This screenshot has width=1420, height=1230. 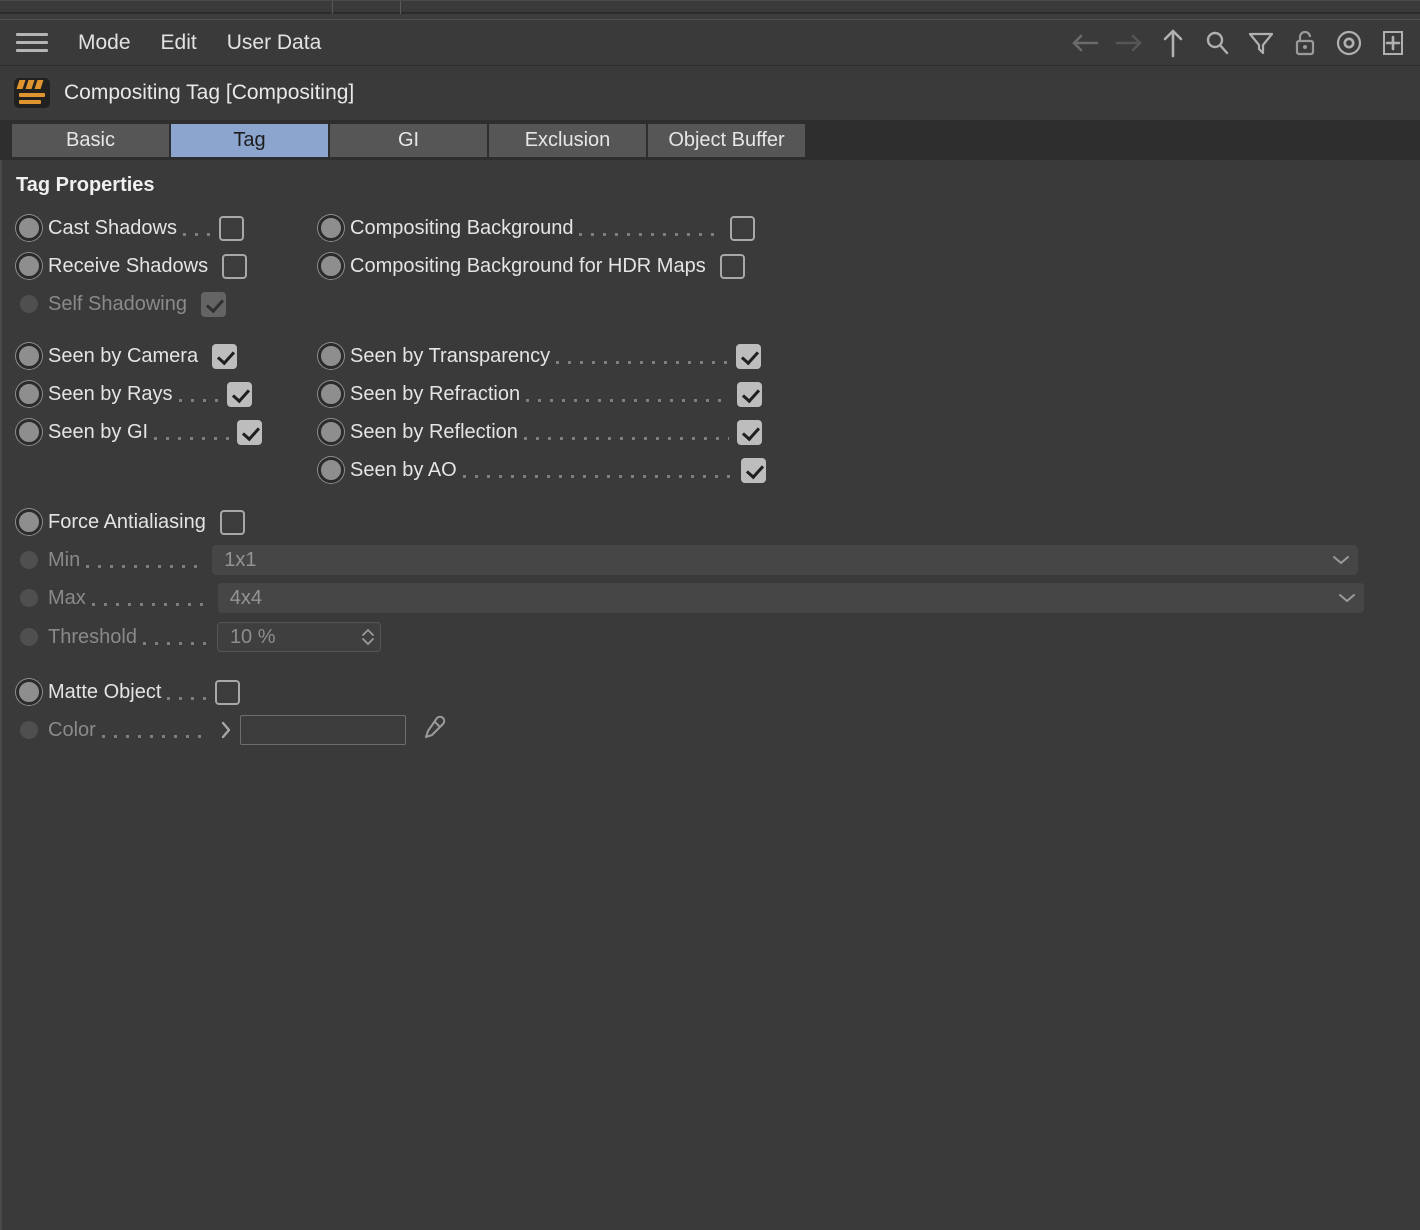 I want to click on animation-dot-seen-by-reflection, so click(x=331, y=432).